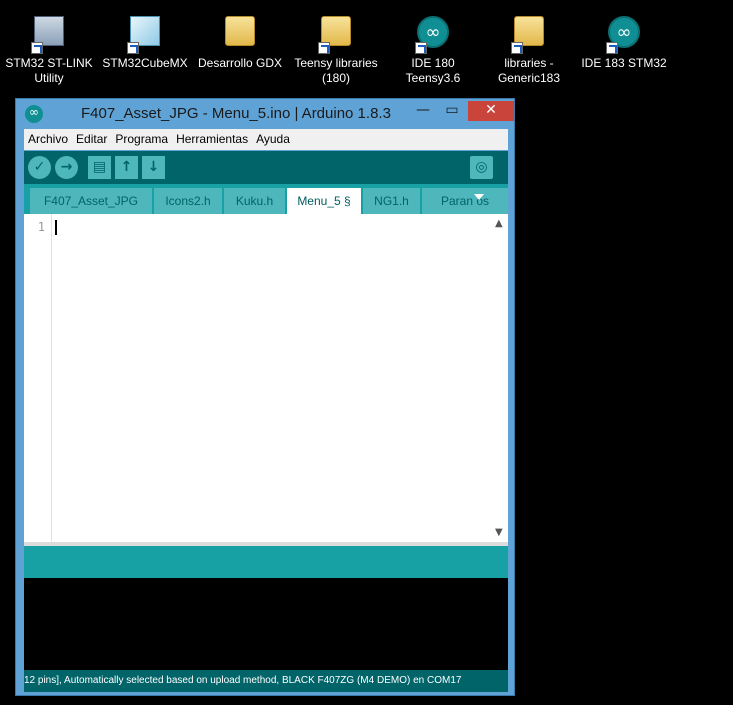 Image resolution: width=733 pixels, height=705 pixels. What do you see at coordinates (324, 201) in the screenshot?
I see `tab-menu-5: Menu_5 §` at bounding box center [324, 201].